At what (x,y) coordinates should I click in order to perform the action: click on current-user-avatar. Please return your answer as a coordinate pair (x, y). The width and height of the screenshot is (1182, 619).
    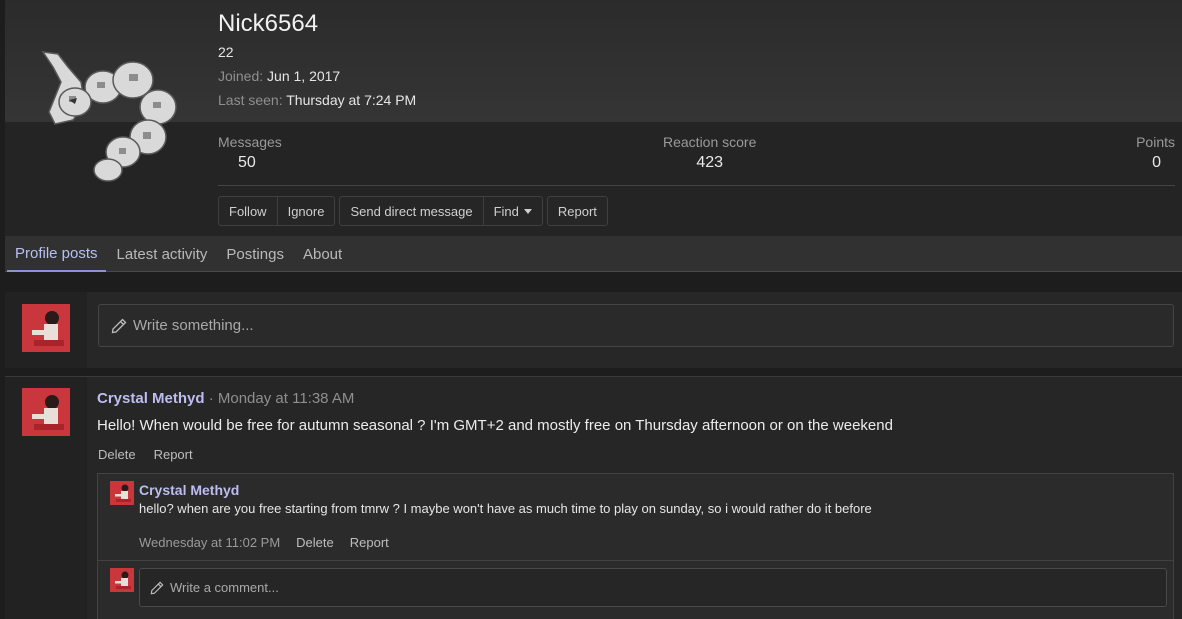
    Looking at the image, I should click on (46, 328).